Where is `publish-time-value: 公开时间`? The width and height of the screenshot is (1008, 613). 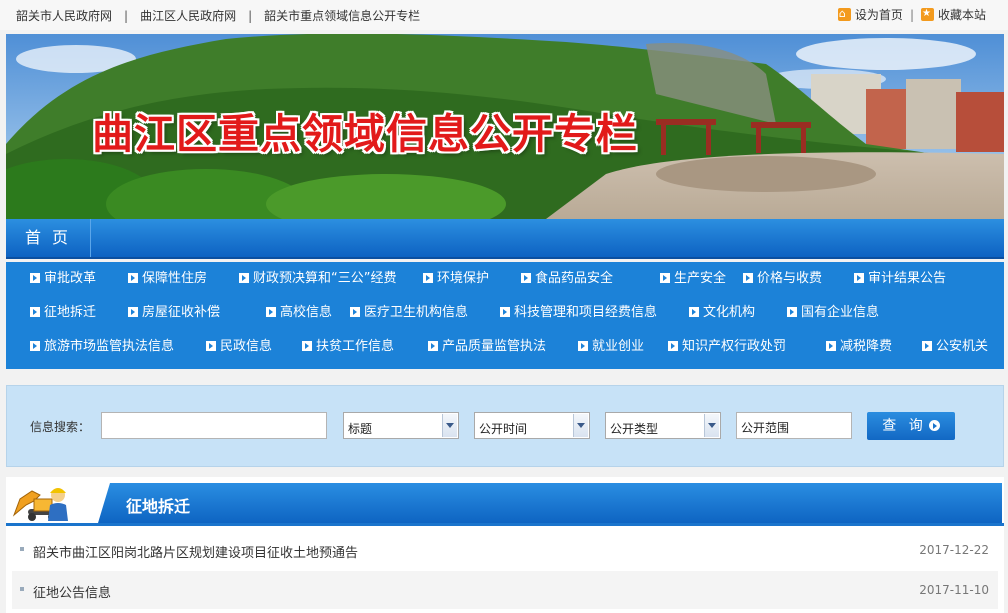
publish-time-value: 公开时间 is located at coordinates (503, 429).